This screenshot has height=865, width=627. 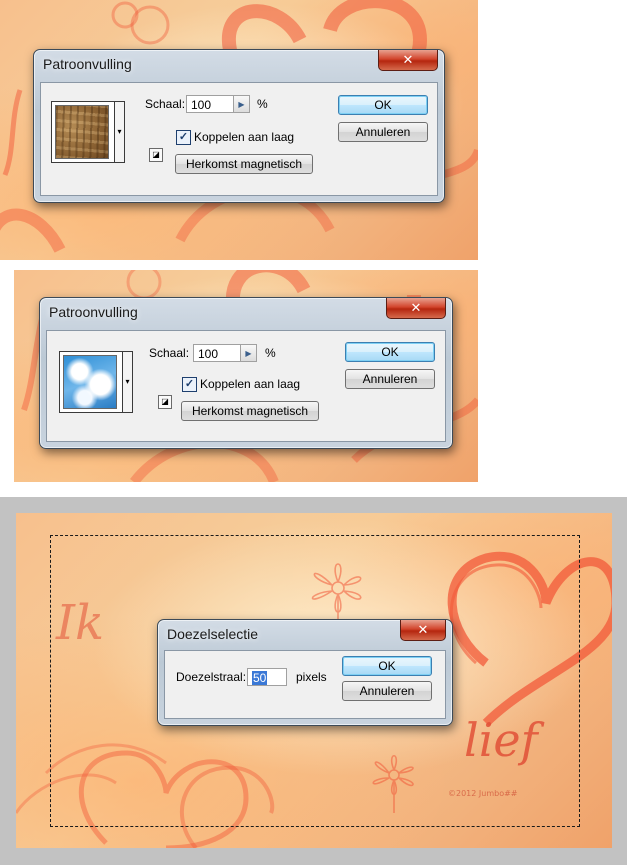 I want to click on radius-input: 50, so click(x=267, y=677).